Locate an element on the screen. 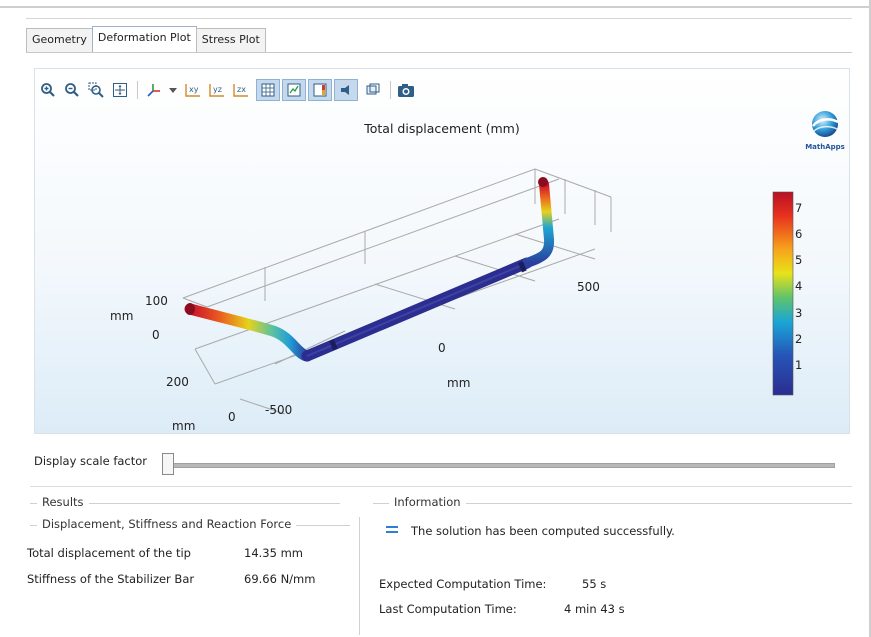 Image resolution: width=871 pixels, height=637 pixels. colorbar-tick: 6 is located at coordinates (799, 234).